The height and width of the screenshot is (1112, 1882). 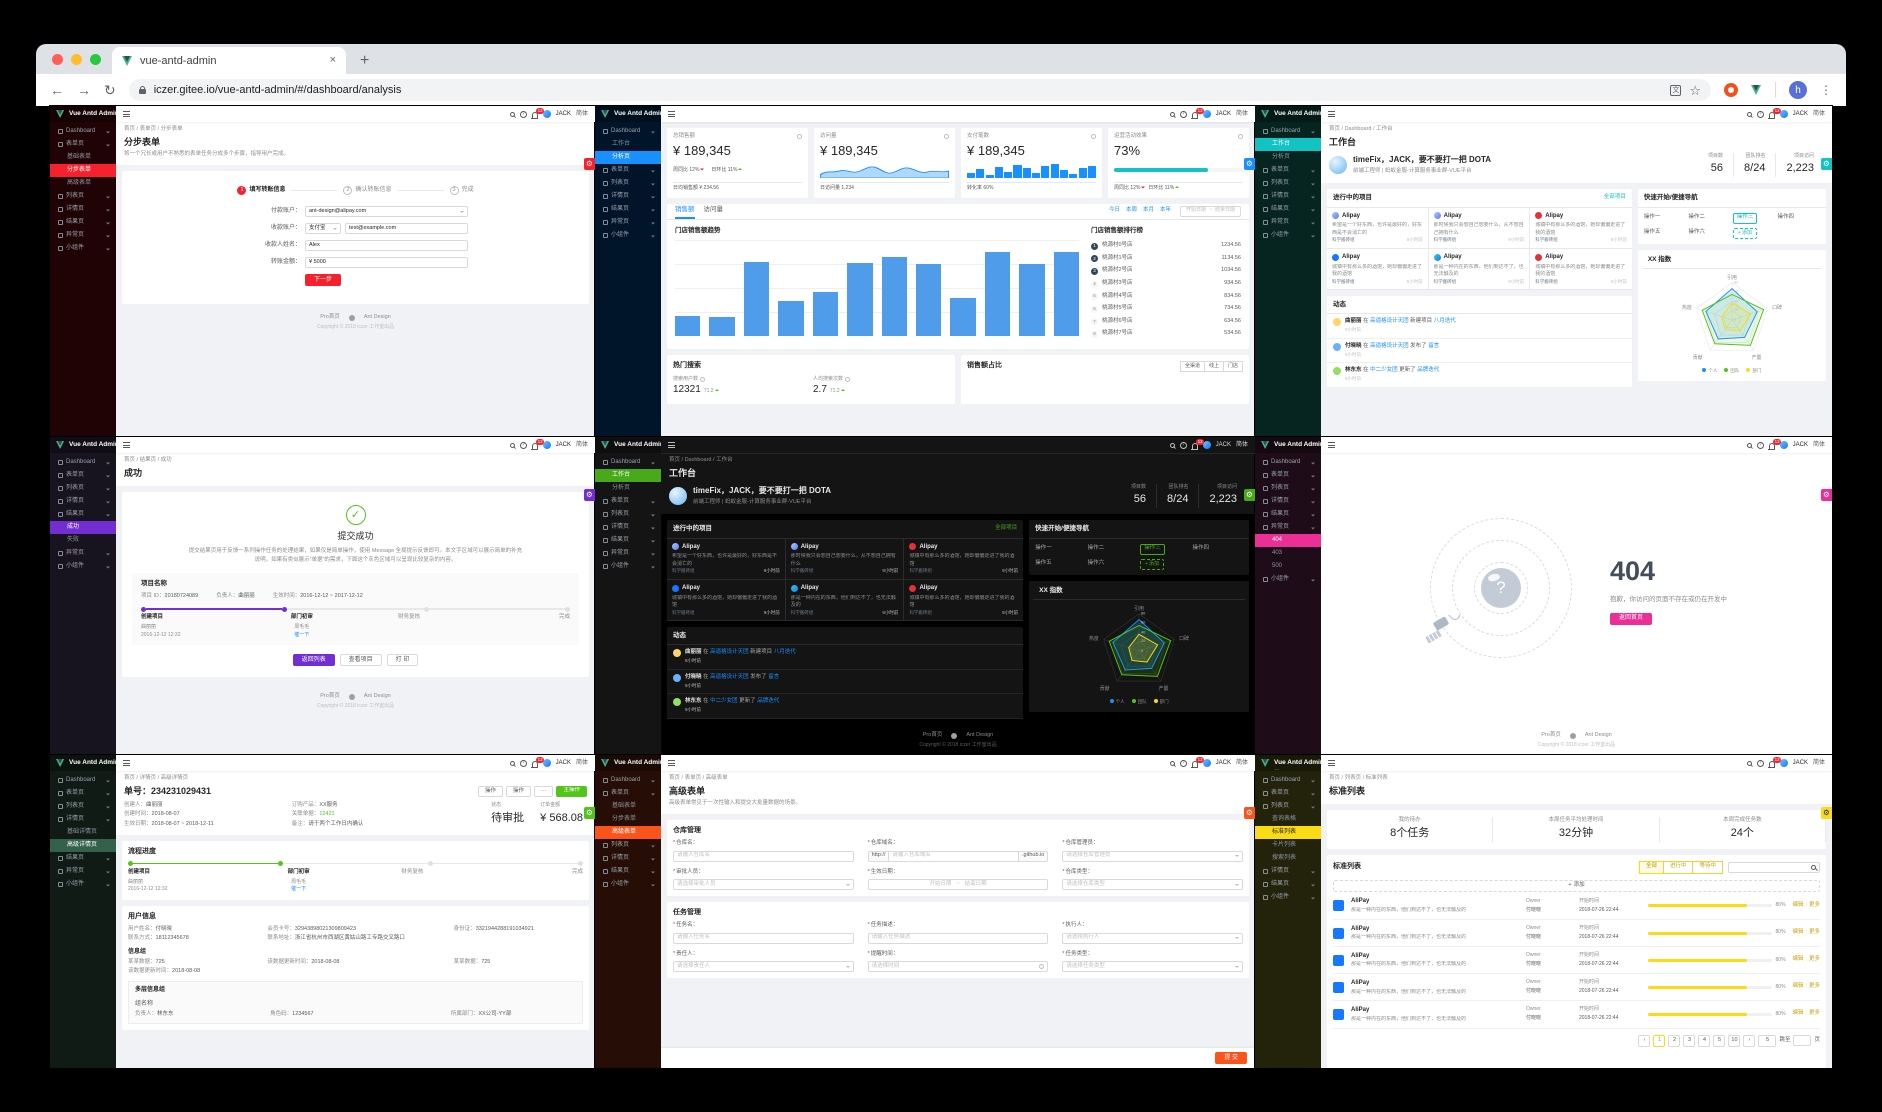 I want to click on close-window-button, so click(x=57, y=59).